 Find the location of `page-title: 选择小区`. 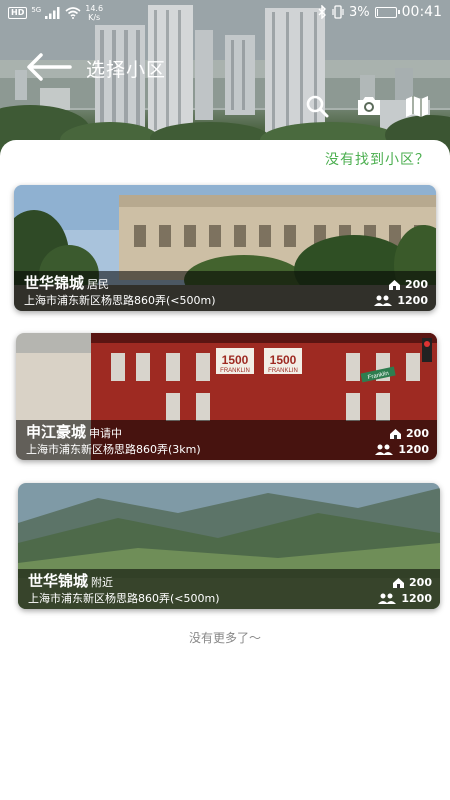

page-title: 选择小区 is located at coordinates (126, 70).